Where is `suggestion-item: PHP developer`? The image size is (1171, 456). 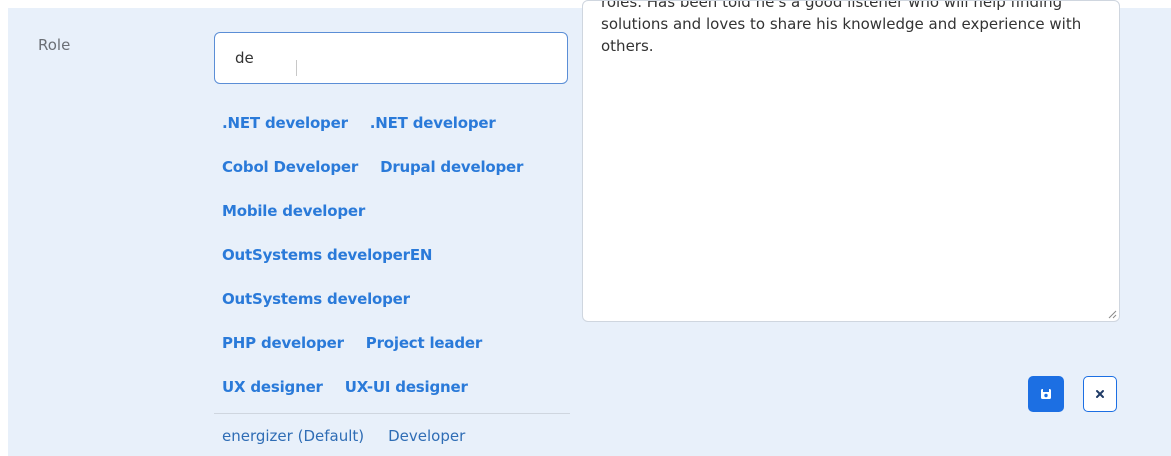
suggestion-item: PHP developer is located at coordinates (283, 346).